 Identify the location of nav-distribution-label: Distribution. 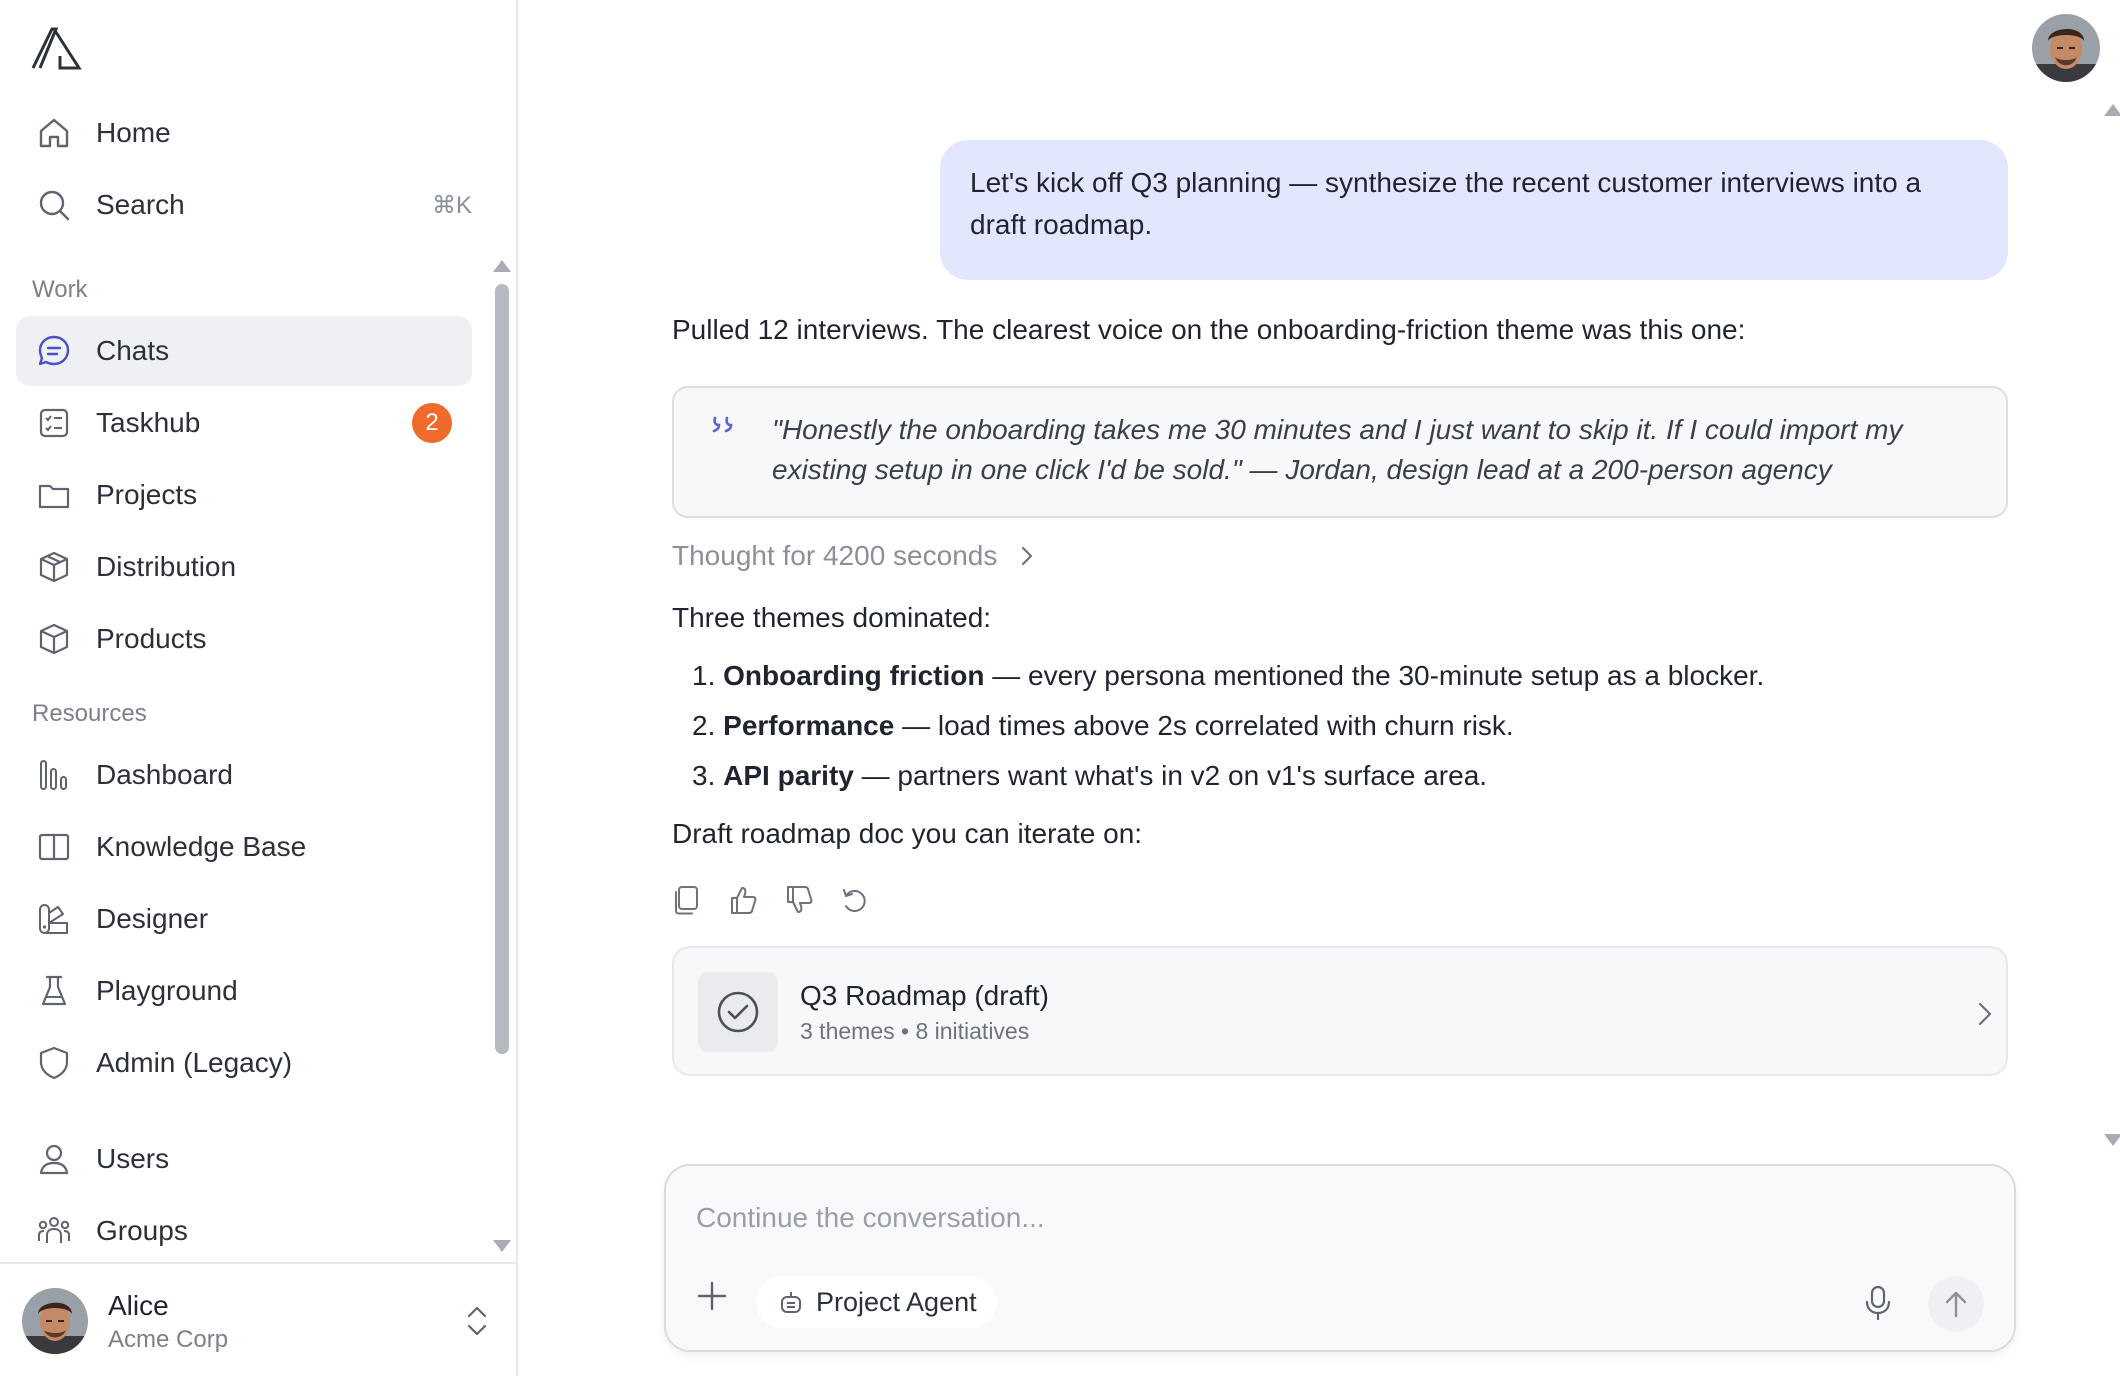
(166, 566).